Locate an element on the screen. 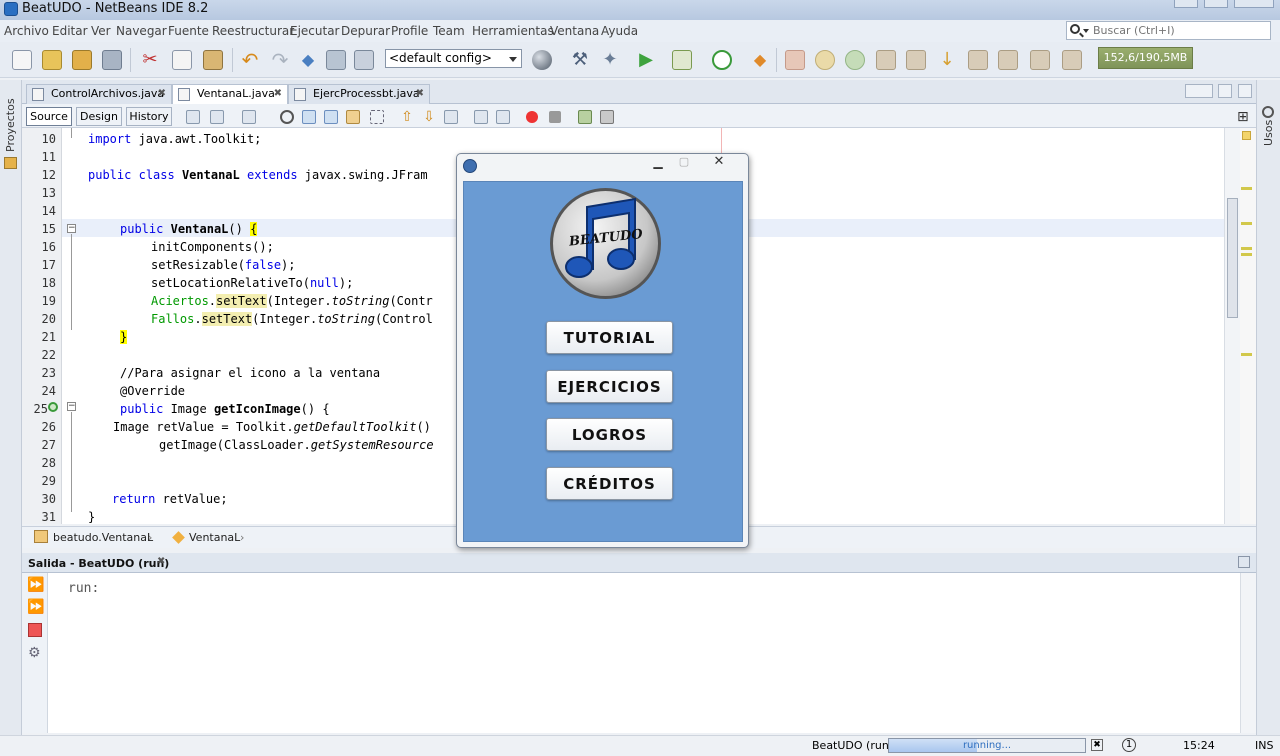  maximize-output-button is located at coordinates (1244, 562).